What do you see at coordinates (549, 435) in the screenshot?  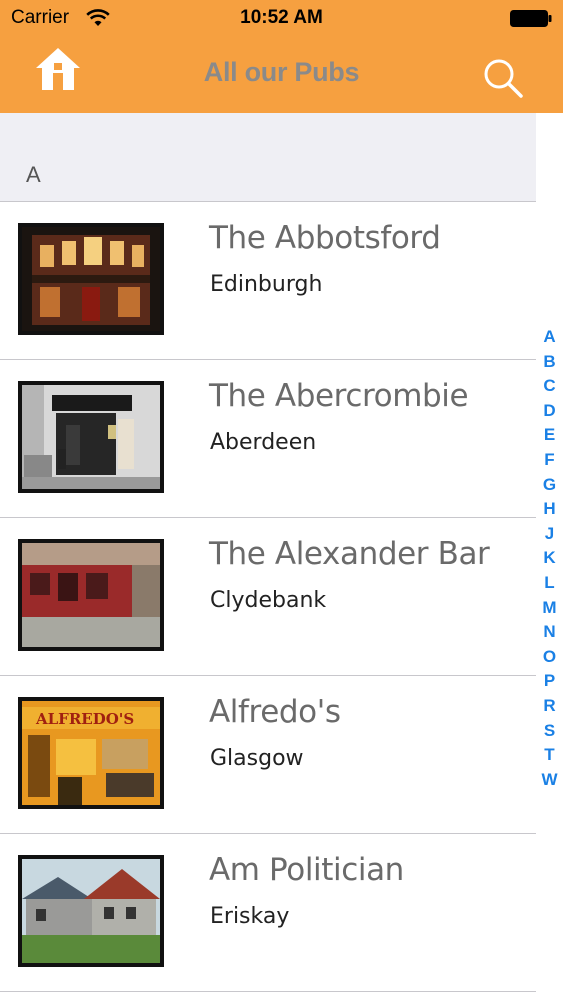 I see `index-letter: E` at bounding box center [549, 435].